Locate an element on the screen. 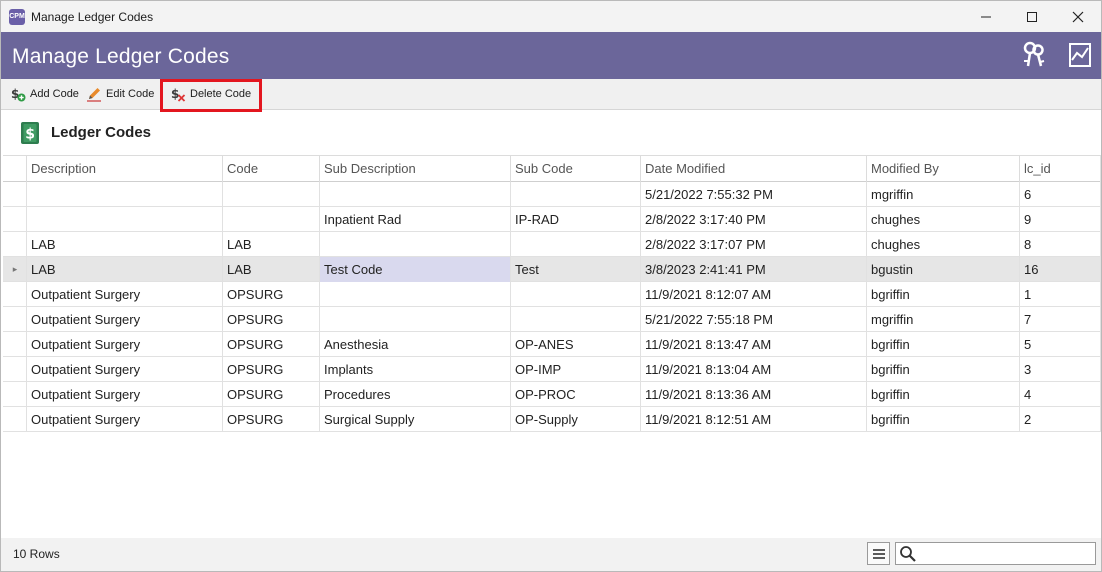 This screenshot has width=1102, height=572. cell-date-modified: 2/8/2022 3:17:40 PM is located at coordinates (753, 219).